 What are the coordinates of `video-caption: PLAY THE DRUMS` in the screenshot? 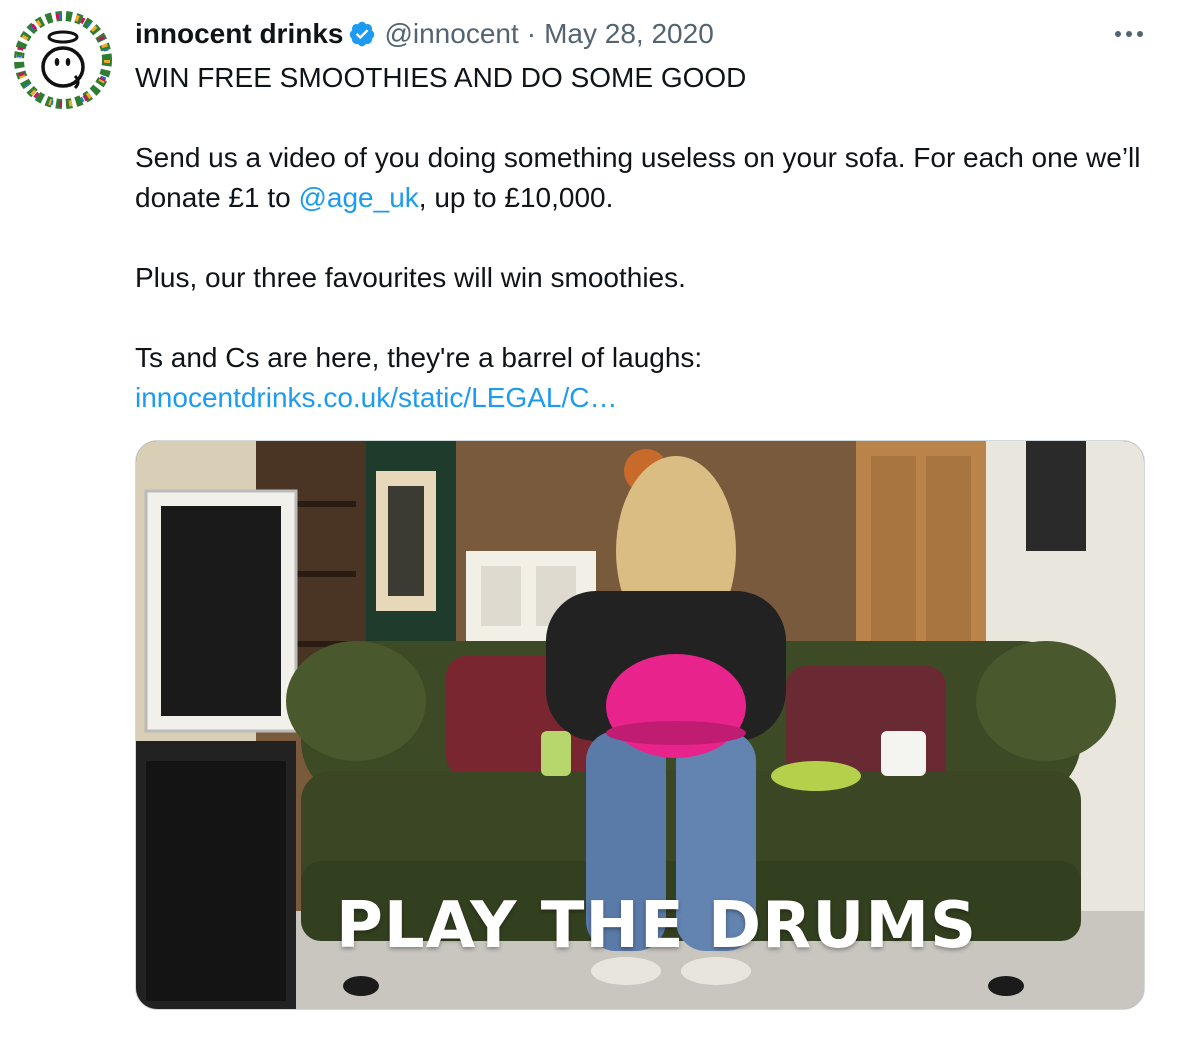 It's located at (657, 926).